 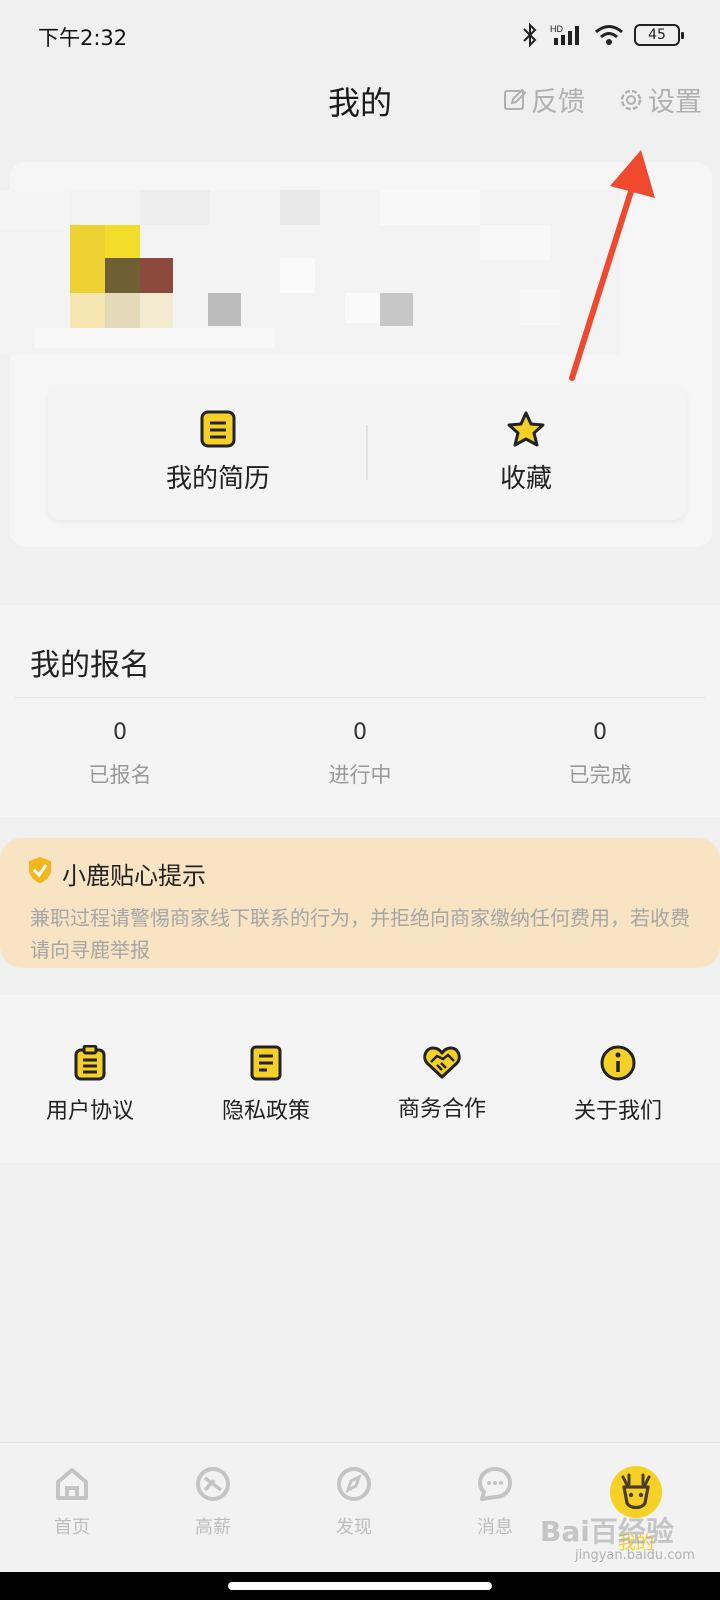 I want to click on status-icons: HD 45, so click(x=602, y=35).